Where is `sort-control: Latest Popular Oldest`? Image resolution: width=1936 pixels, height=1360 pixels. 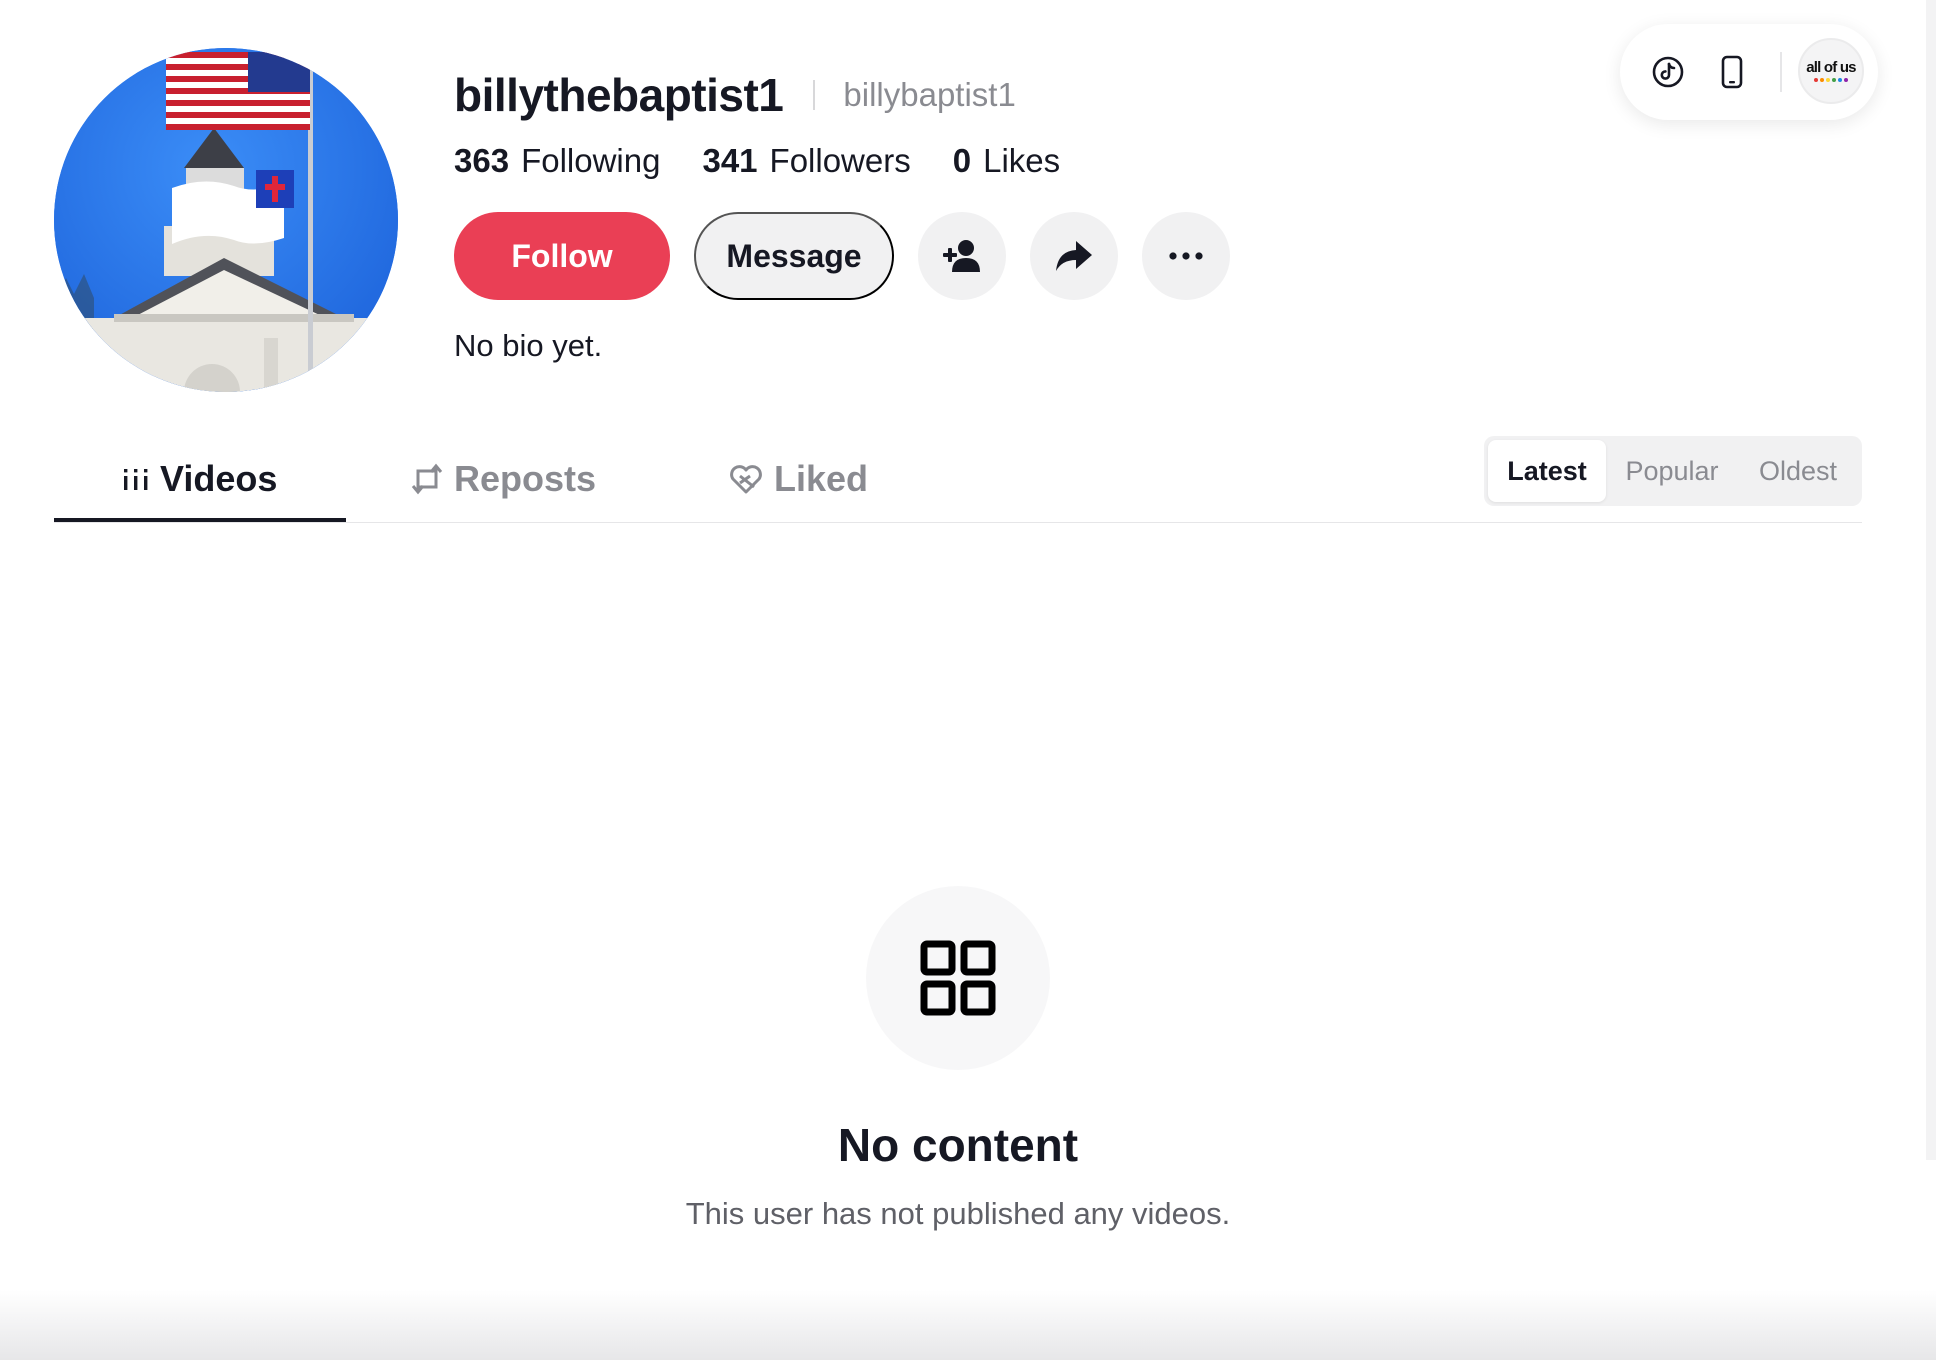
sort-control: Latest Popular Oldest is located at coordinates (1673, 471).